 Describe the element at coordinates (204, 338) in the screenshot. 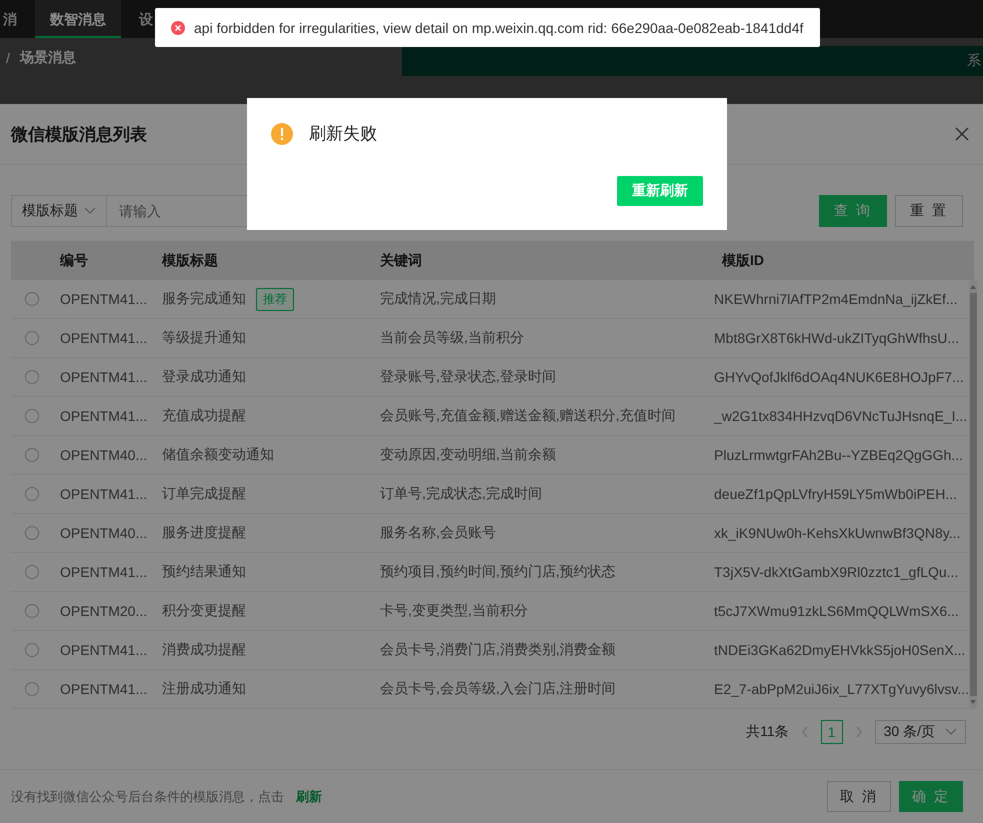

I see `table-cell: 等级提升通知` at that location.